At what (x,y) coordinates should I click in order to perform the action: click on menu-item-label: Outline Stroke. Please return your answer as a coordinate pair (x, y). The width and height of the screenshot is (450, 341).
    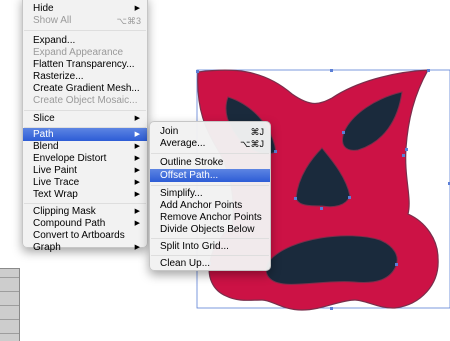
    Looking at the image, I should click on (192, 162).